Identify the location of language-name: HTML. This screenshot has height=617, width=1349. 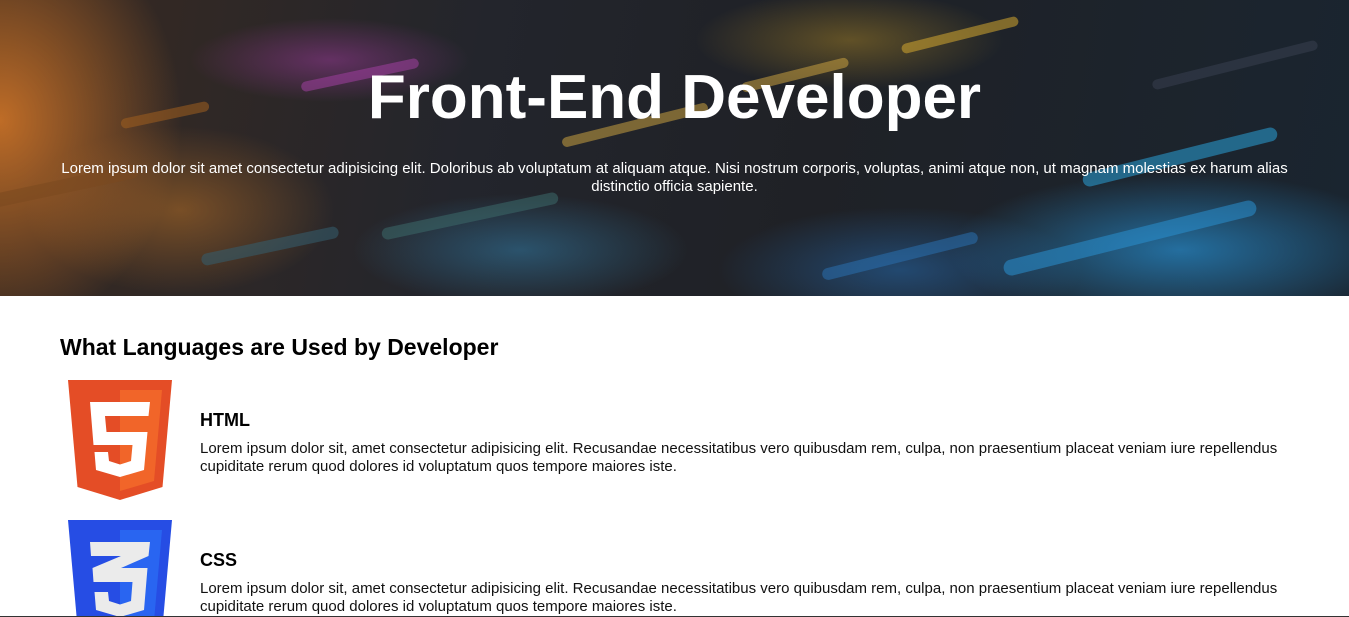
(225, 420).